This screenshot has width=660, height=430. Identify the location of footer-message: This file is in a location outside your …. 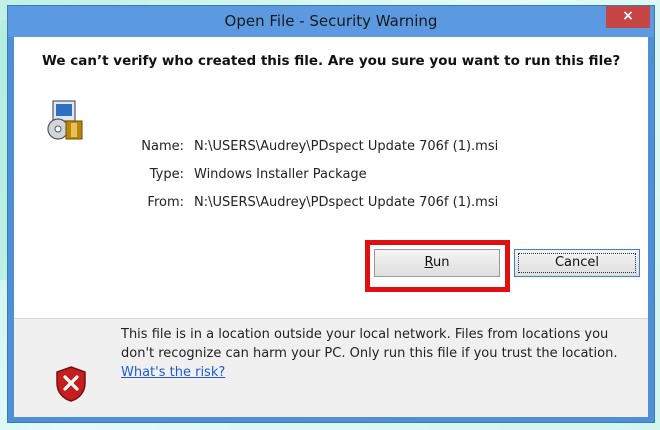
(369, 344).